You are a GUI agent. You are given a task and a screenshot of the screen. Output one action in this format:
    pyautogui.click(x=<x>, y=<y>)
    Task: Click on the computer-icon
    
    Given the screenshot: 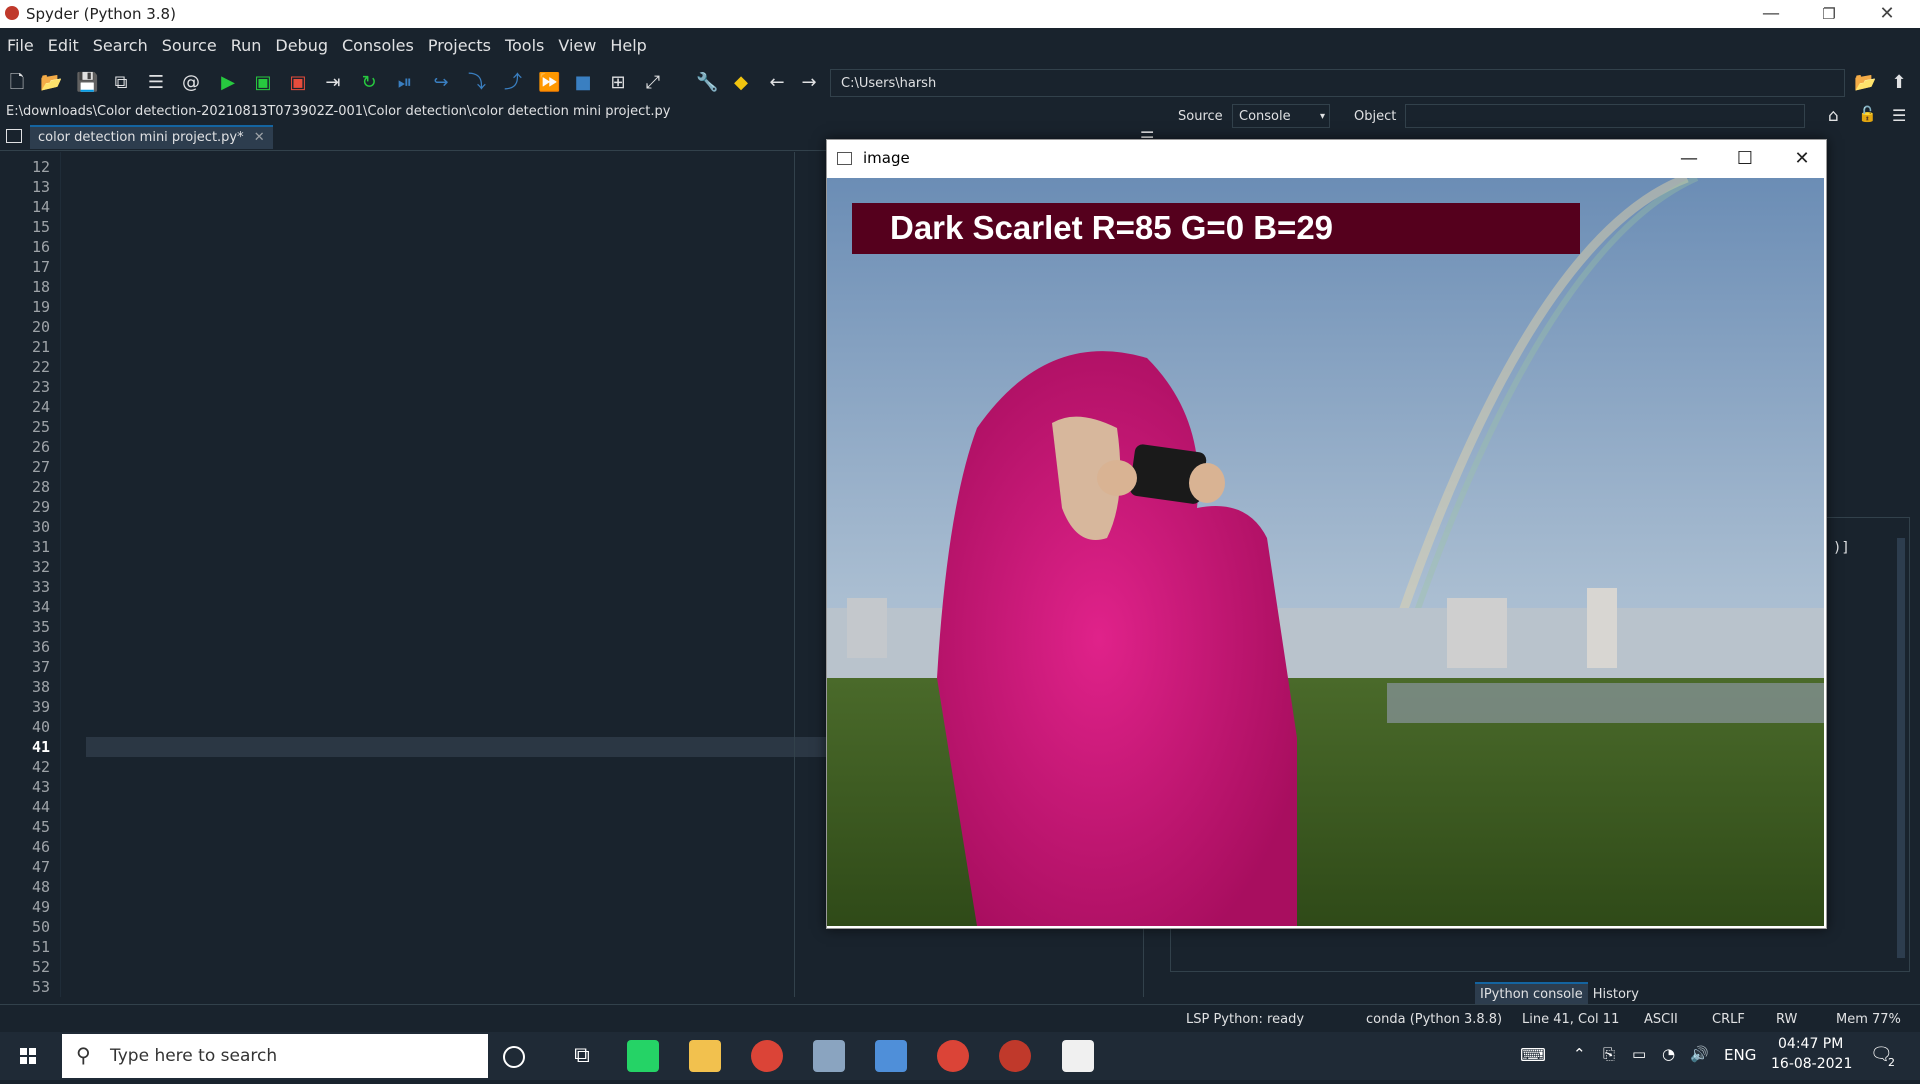 What is the action you would take?
    pyautogui.click(x=891, y=1056)
    